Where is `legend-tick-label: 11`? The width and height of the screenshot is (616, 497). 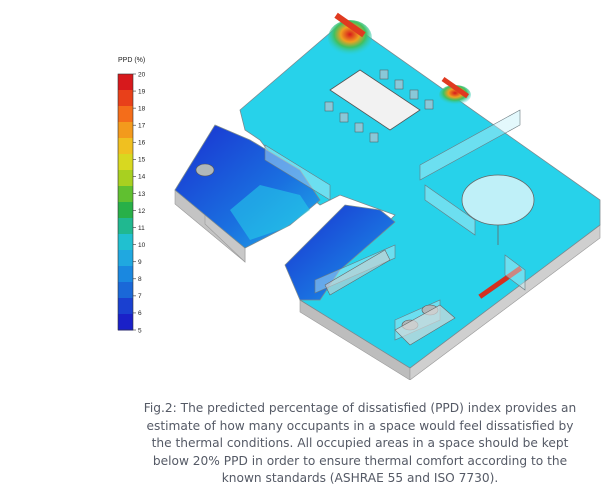
legend-tick-label: 11 is located at coordinates (141, 228).